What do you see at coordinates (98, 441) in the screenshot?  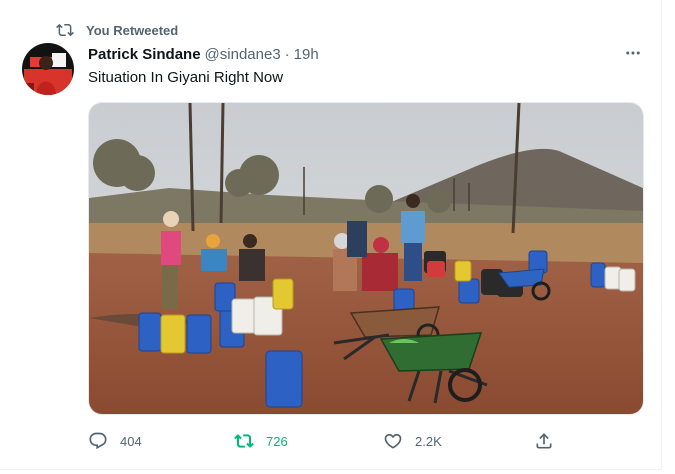 I see `reply-icon` at bounding box center [98, 441].